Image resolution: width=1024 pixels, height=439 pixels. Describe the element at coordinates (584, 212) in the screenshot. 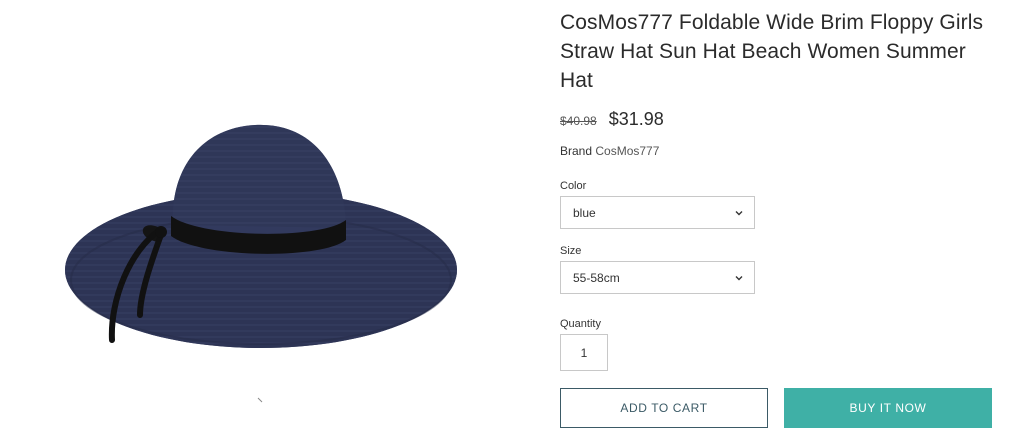

I see `color-select-value: blue` at that location.